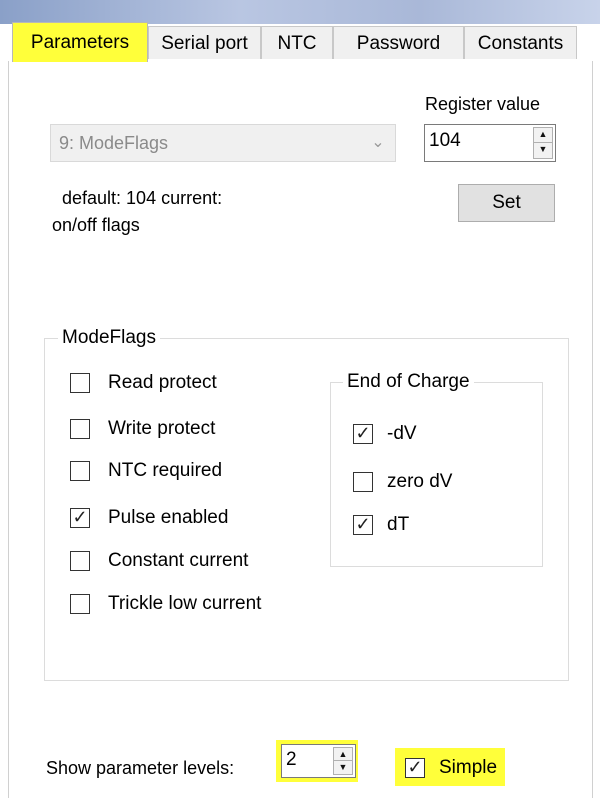 This screenshot has height=798, width=600. I want to click on levels-spinner-buttons: ▲ ▼, so click(343, 761).